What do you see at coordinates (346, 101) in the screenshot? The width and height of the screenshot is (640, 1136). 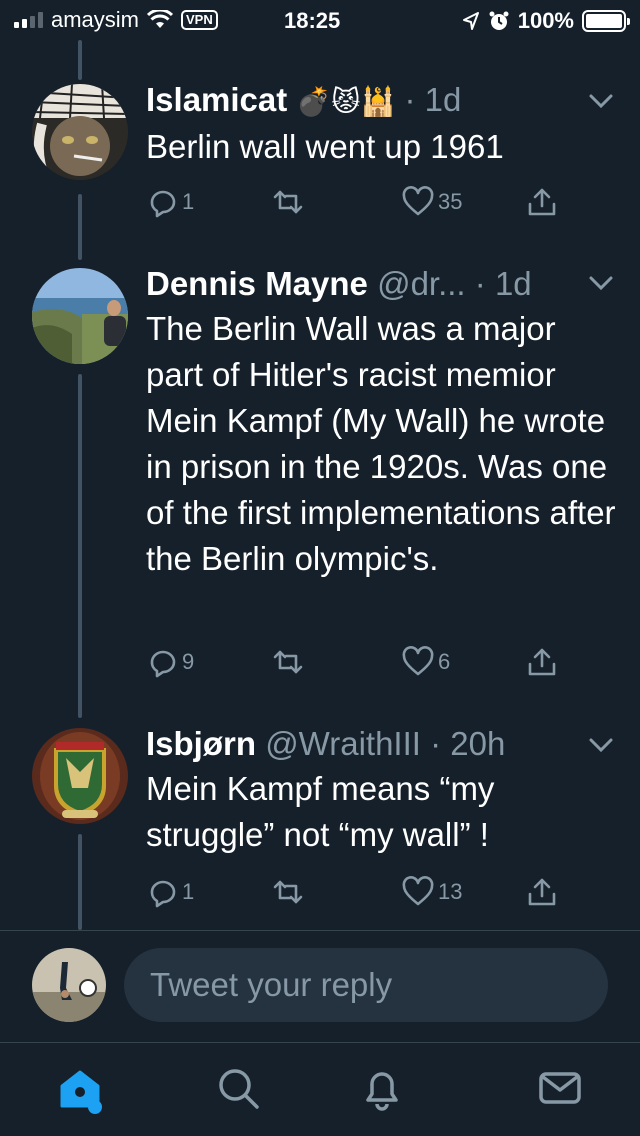 I see `name-emojis: 💣😾🕌` at bounding box center [346, 101].